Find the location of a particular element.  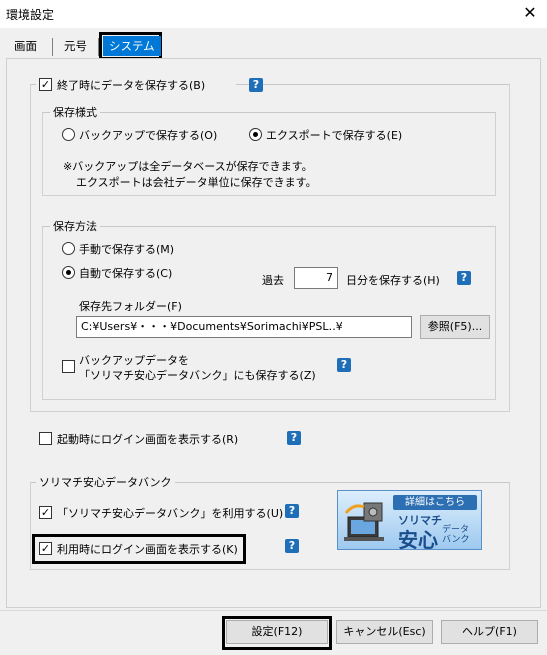

radio-export-label: エクスポートで保存する(E) is located at coordinates (334, 135).